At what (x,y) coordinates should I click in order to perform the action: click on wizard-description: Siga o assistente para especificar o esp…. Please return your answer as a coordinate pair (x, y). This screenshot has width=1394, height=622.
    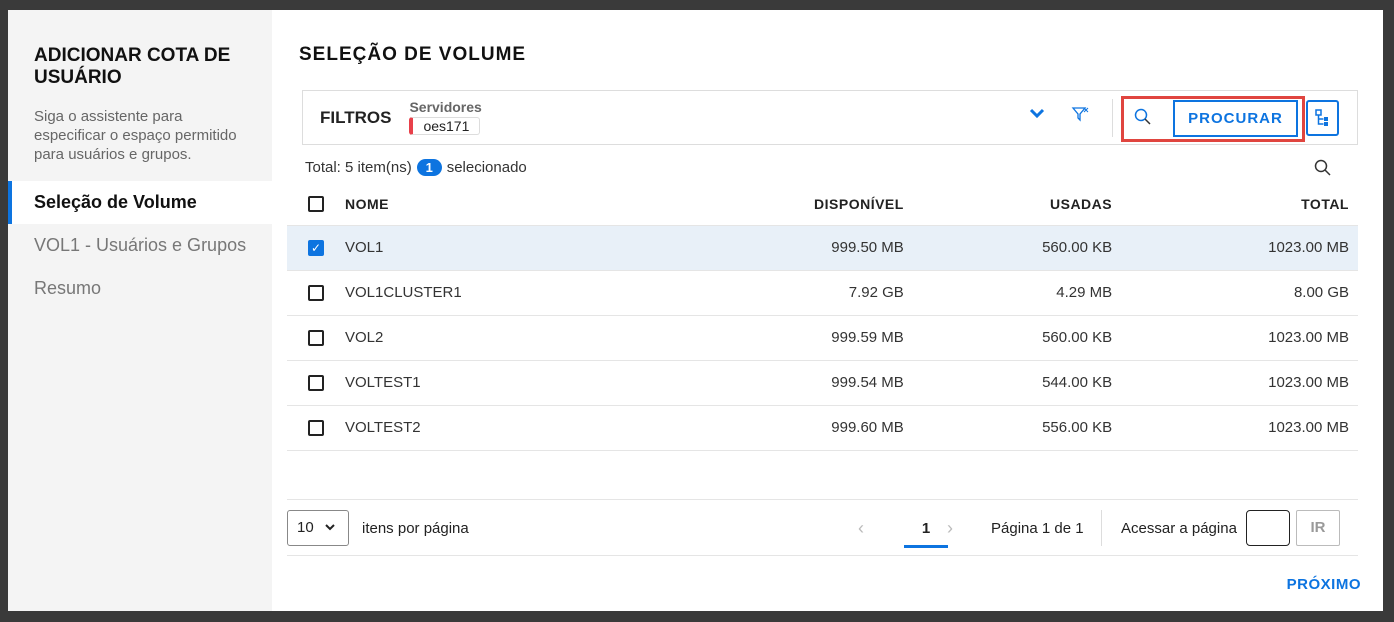
    Looking at the image, I should click on (135, 135).